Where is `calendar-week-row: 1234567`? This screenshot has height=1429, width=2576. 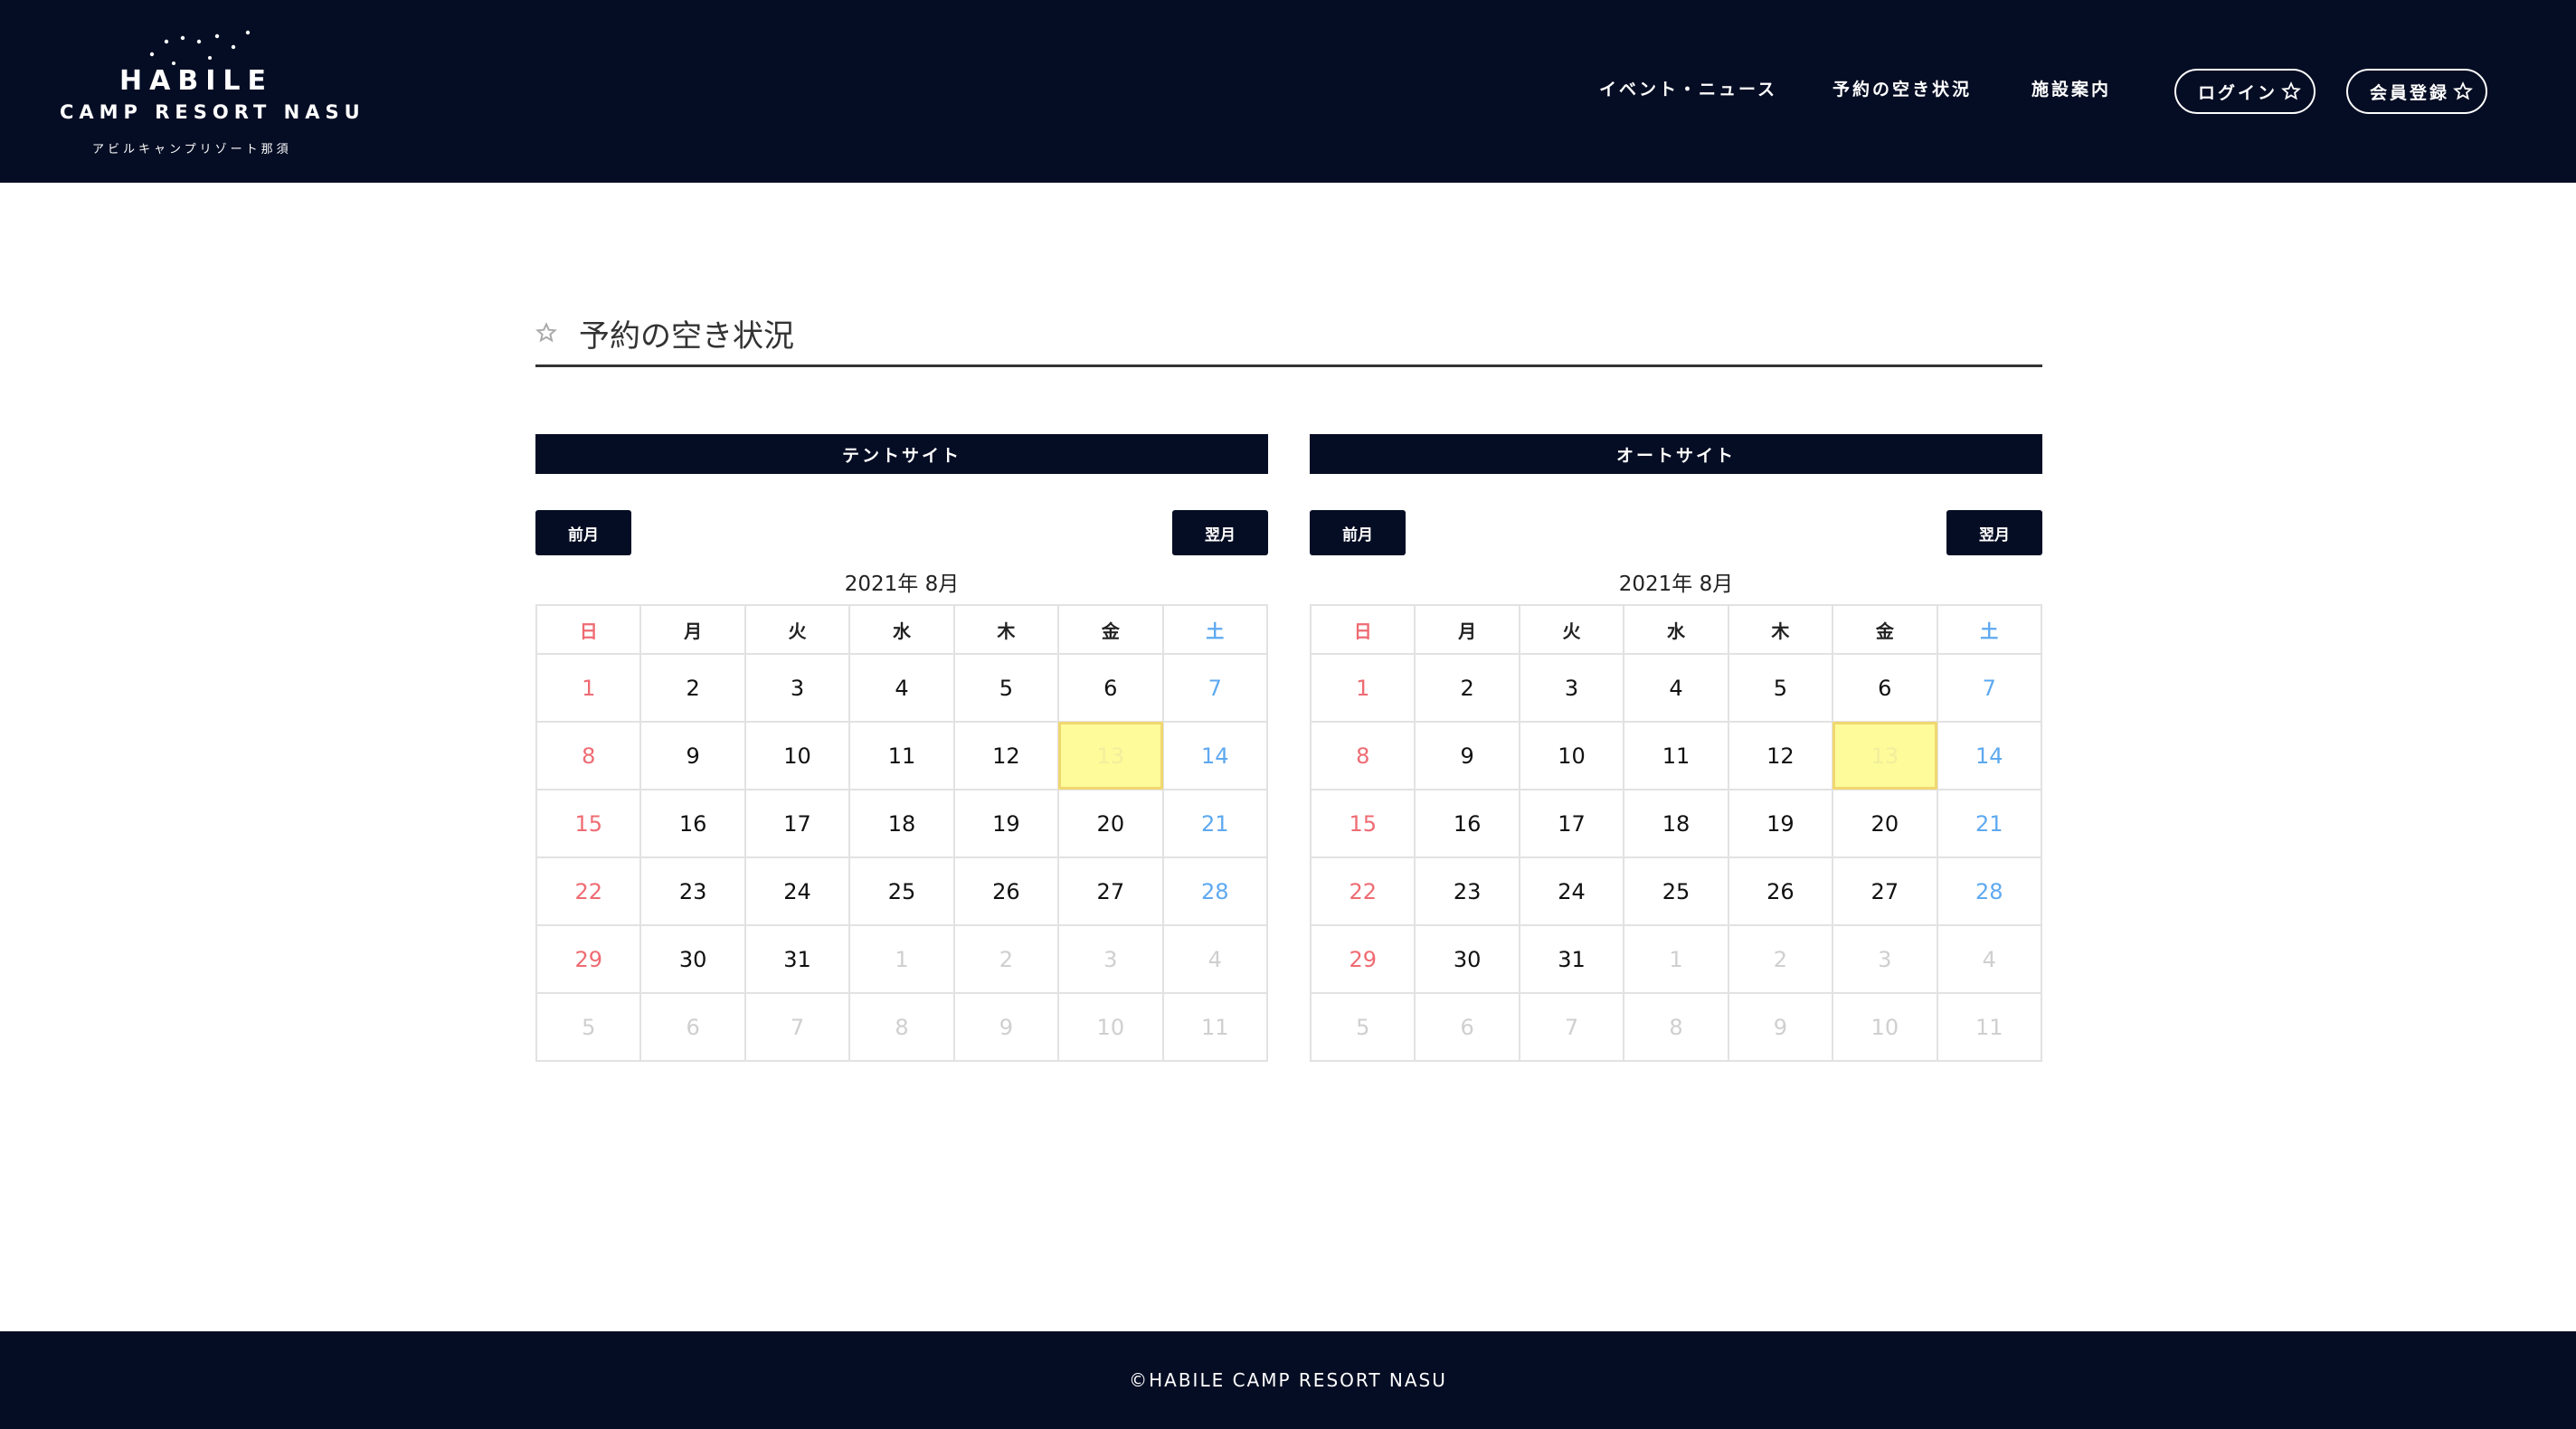
calendar-week-row: 1234567 is located at coordinates (902, 688).